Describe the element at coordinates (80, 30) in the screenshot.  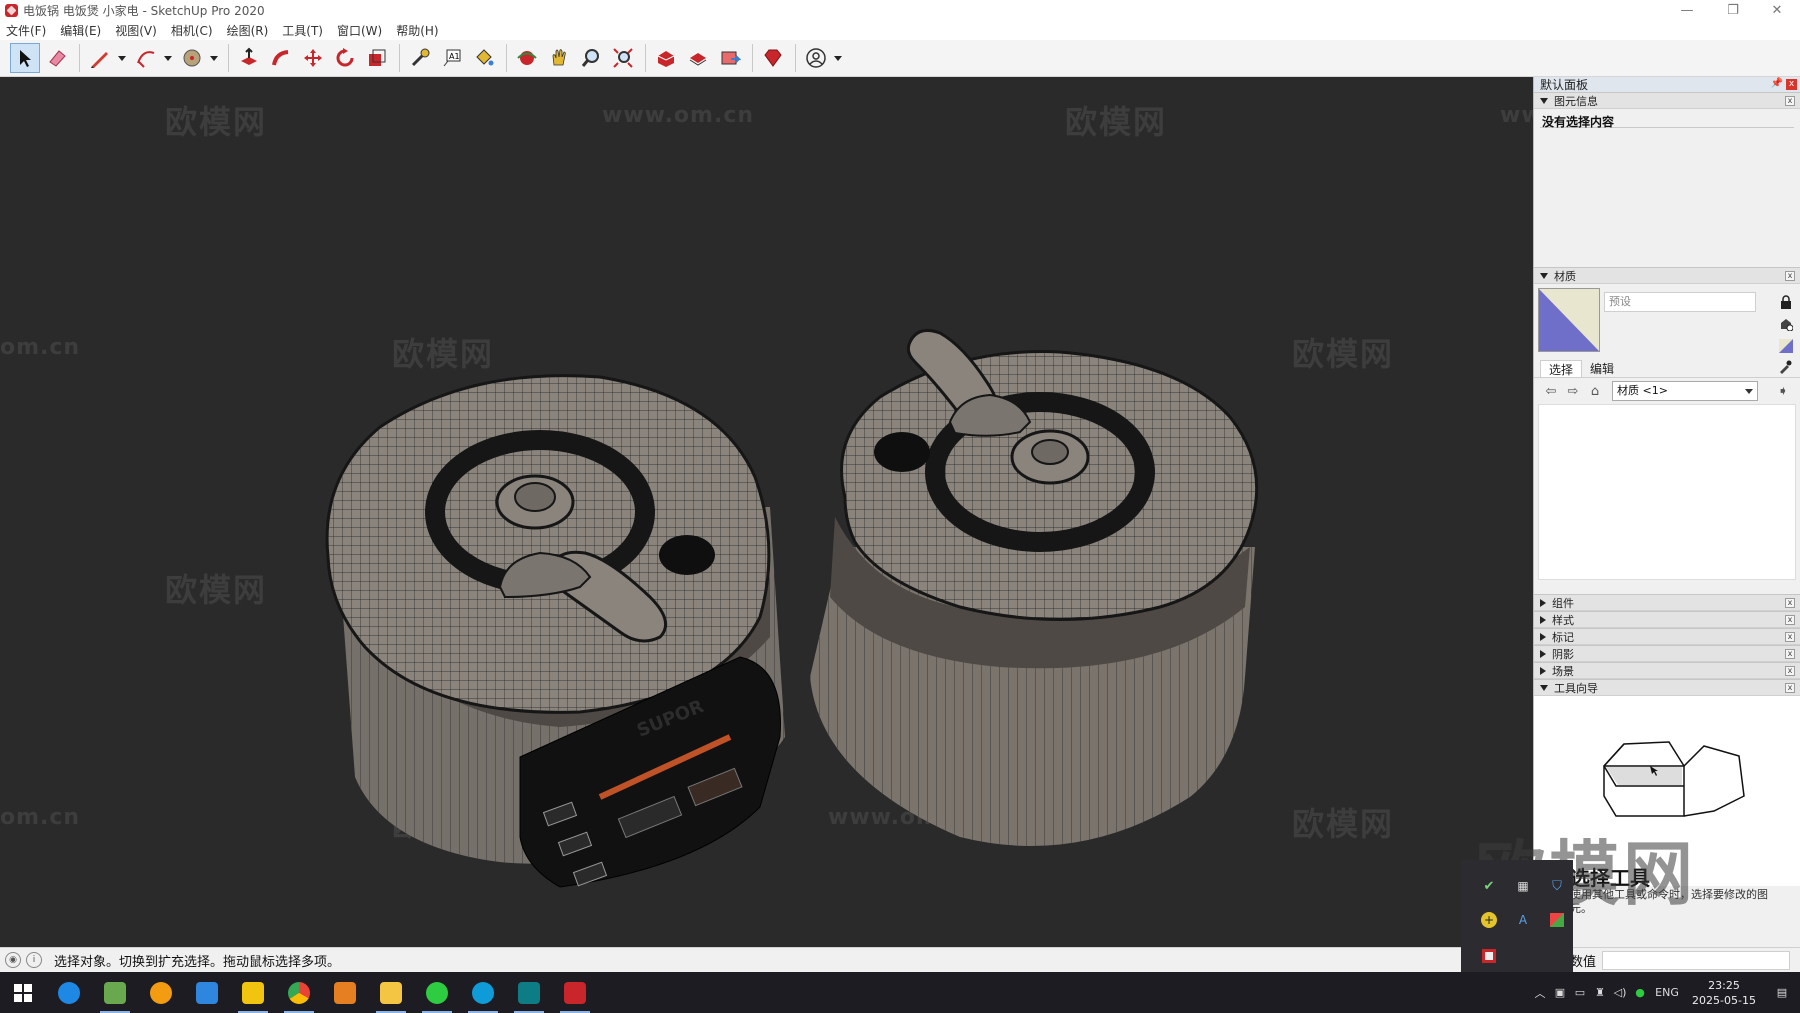
I see `menu-edit: 编辑(E)` at that location.